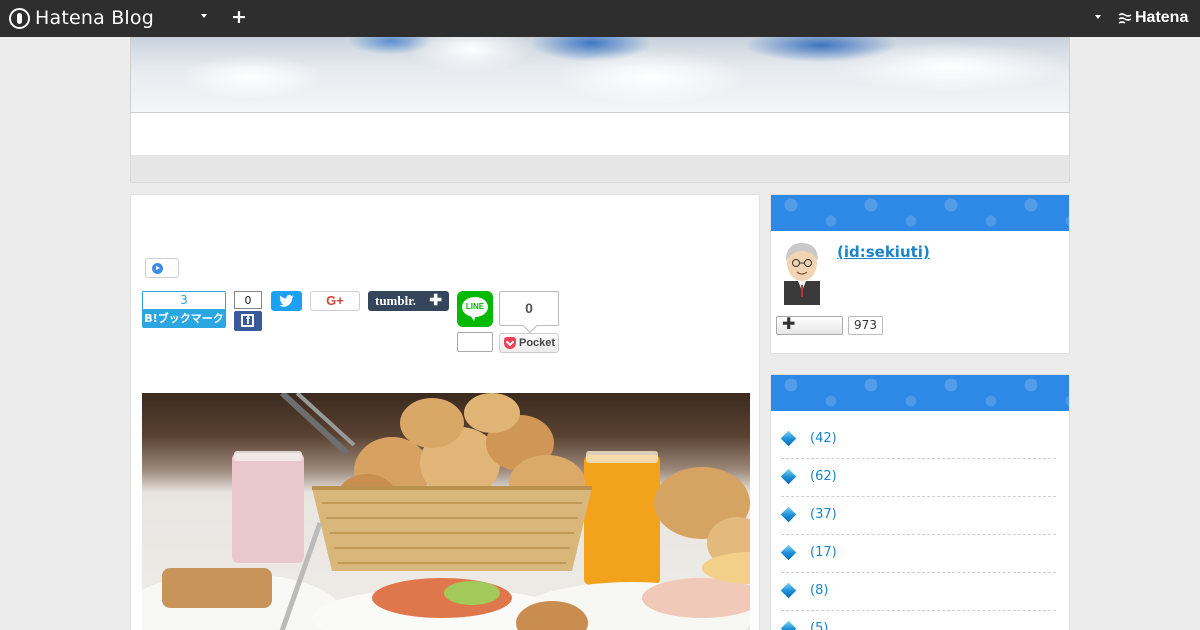  Describe the element at coordinates (94, 18) in the screenshot. I see `brand-text: Hatena Blog` at that location.